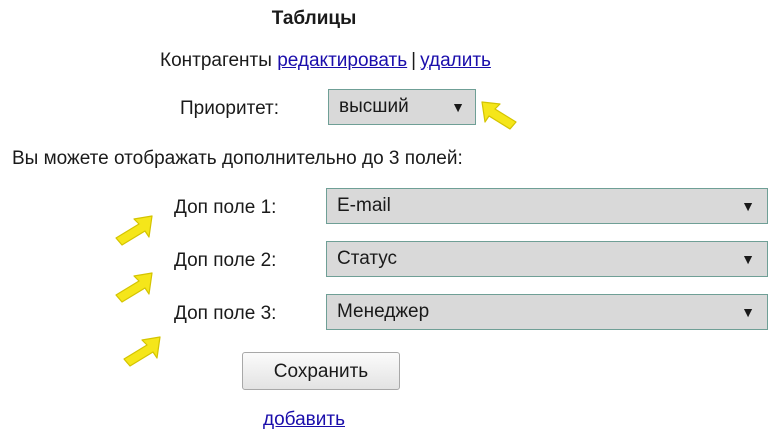  I want to click on extra-field-1-label: Доп поле 1:, so click(225, 207).